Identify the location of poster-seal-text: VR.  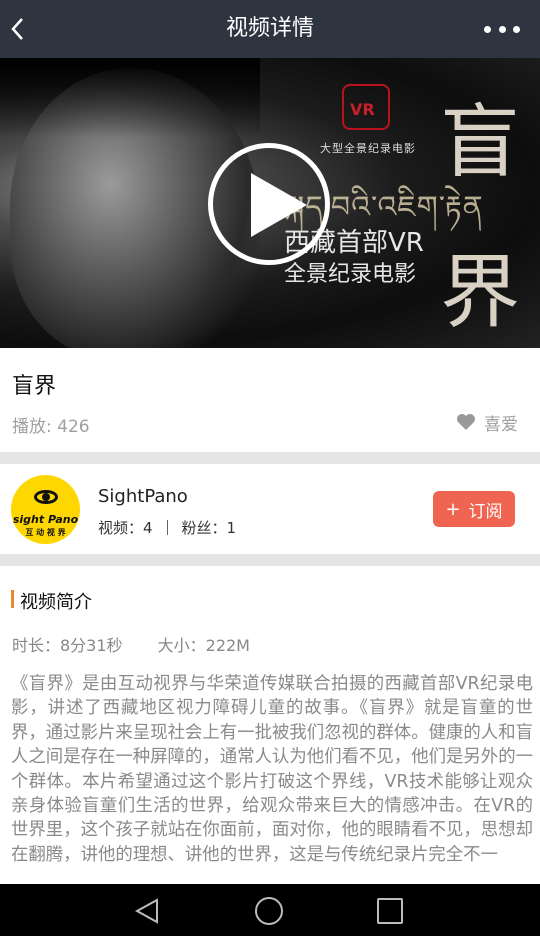
(362, 109).